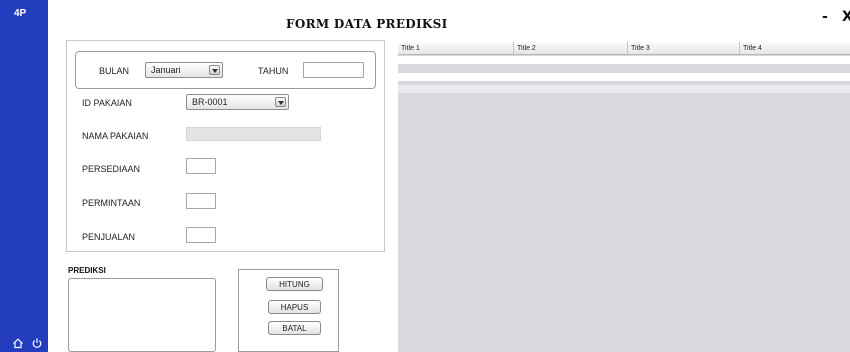 Image resolution: width=850 pixels, height=352 pixels. What do you see at coordinates (115, 136) in the screenshot?
I see `nama-pakaian-label: NAMA PAKAIAN` at bounding box center [115, 136].